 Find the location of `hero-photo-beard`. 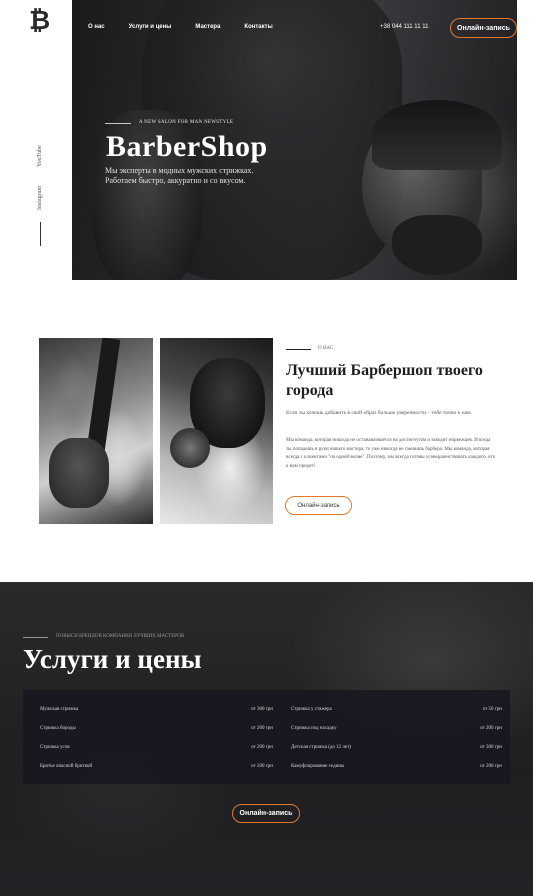

hero-photo-beard is located at coordinates (437, 245).